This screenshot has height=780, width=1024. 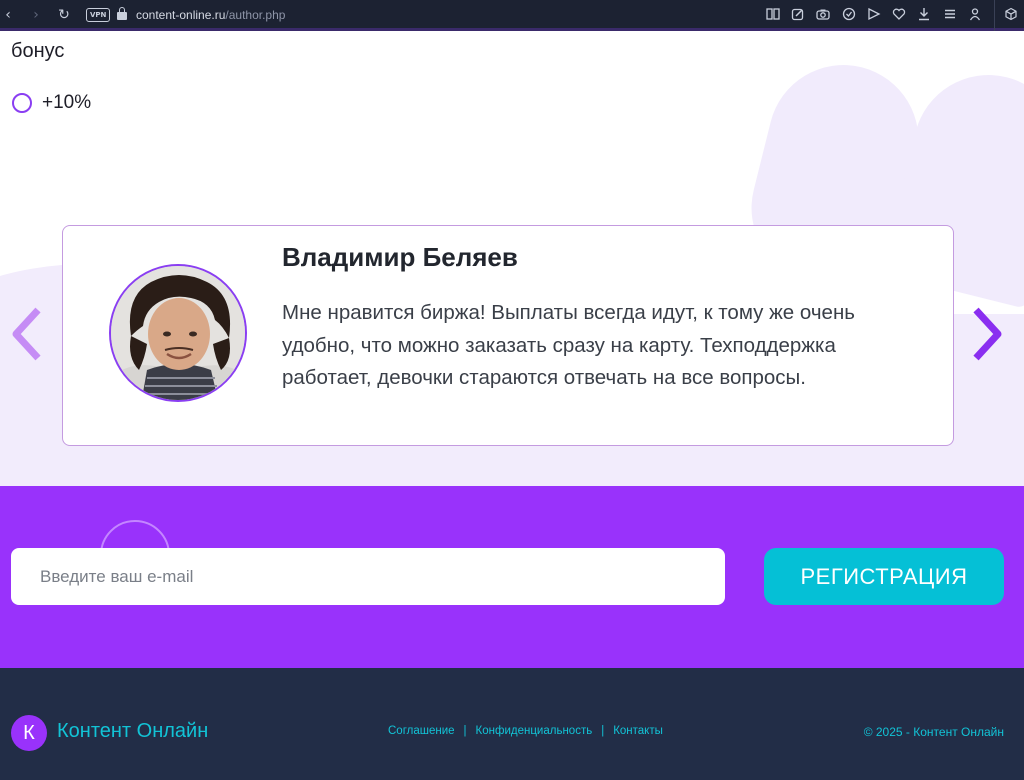 What do you see at coordinates (638, 731) in the screenshot?
I see `link-contacts: Контакты` at bounding box center [638, 731].